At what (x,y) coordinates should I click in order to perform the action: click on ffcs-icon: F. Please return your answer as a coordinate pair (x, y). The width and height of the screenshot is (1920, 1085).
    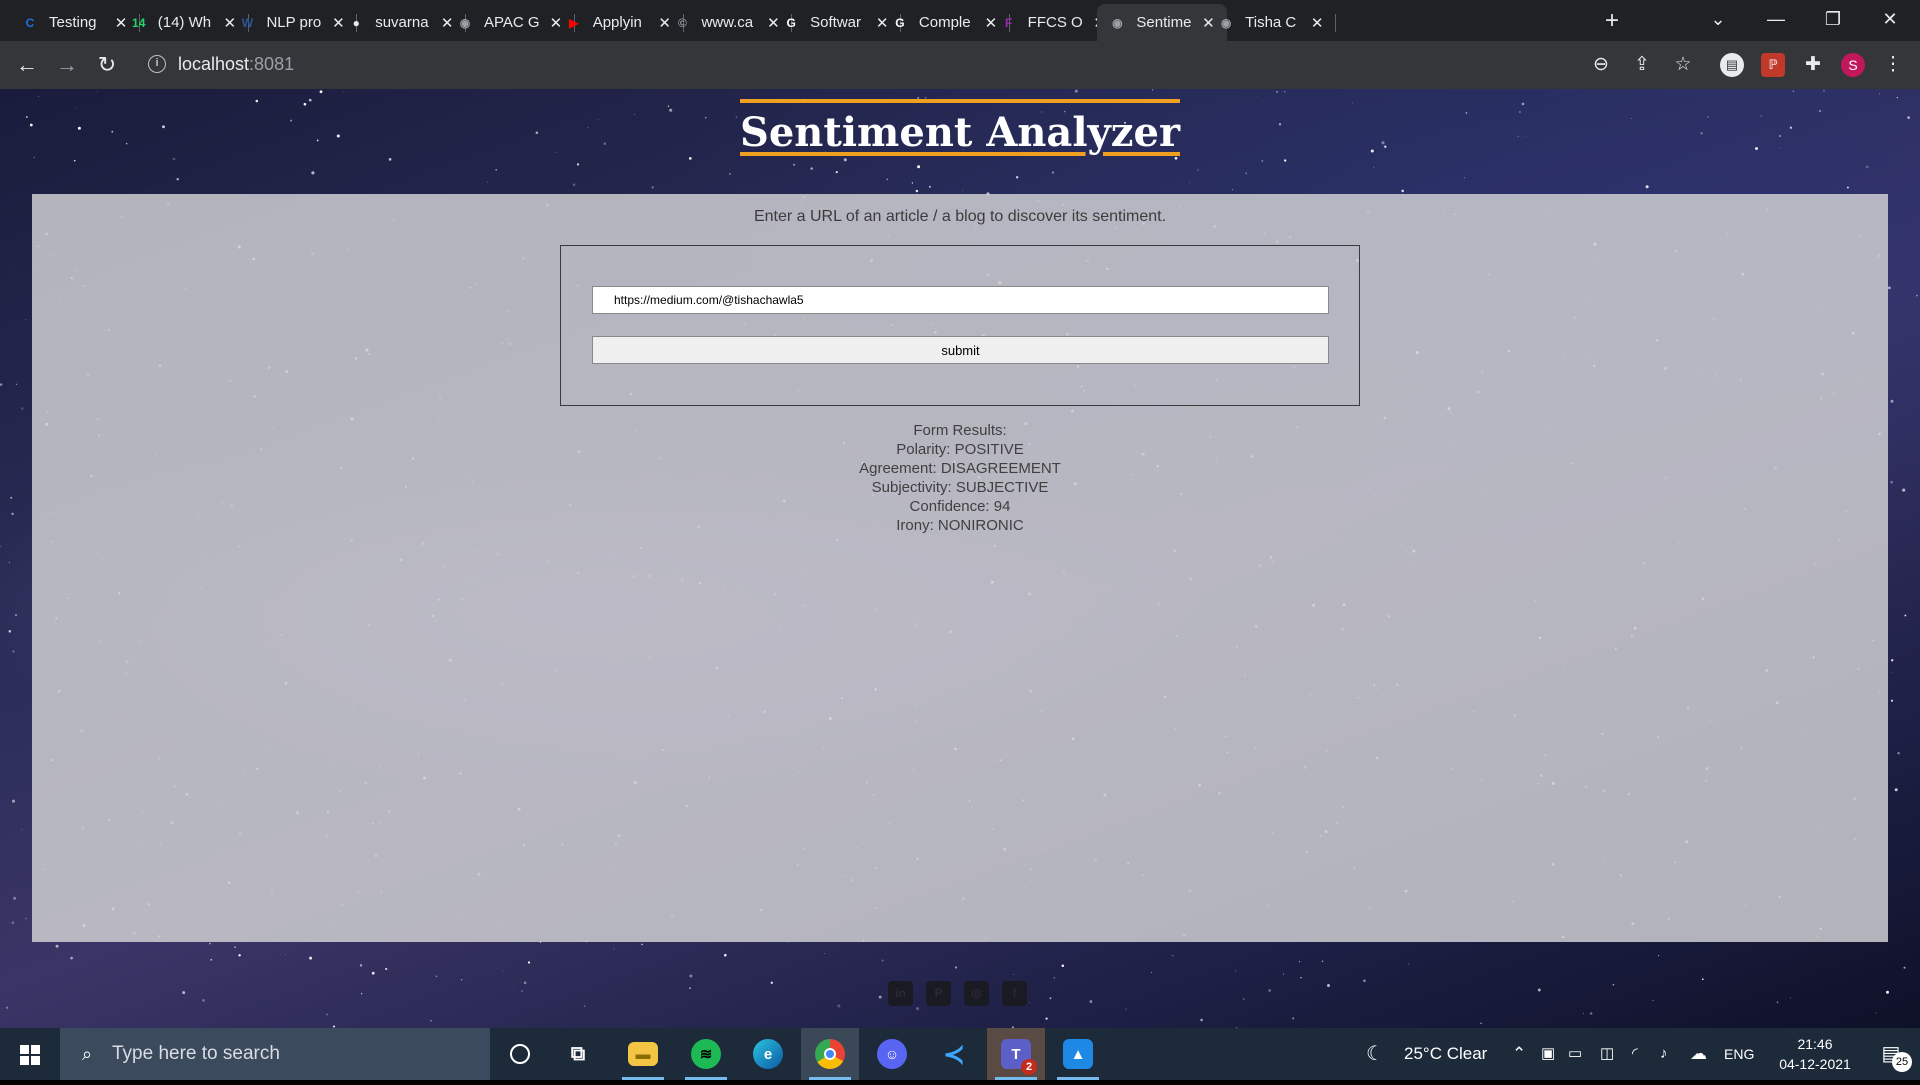
    Looking at the image, I should click on (1008, 22).